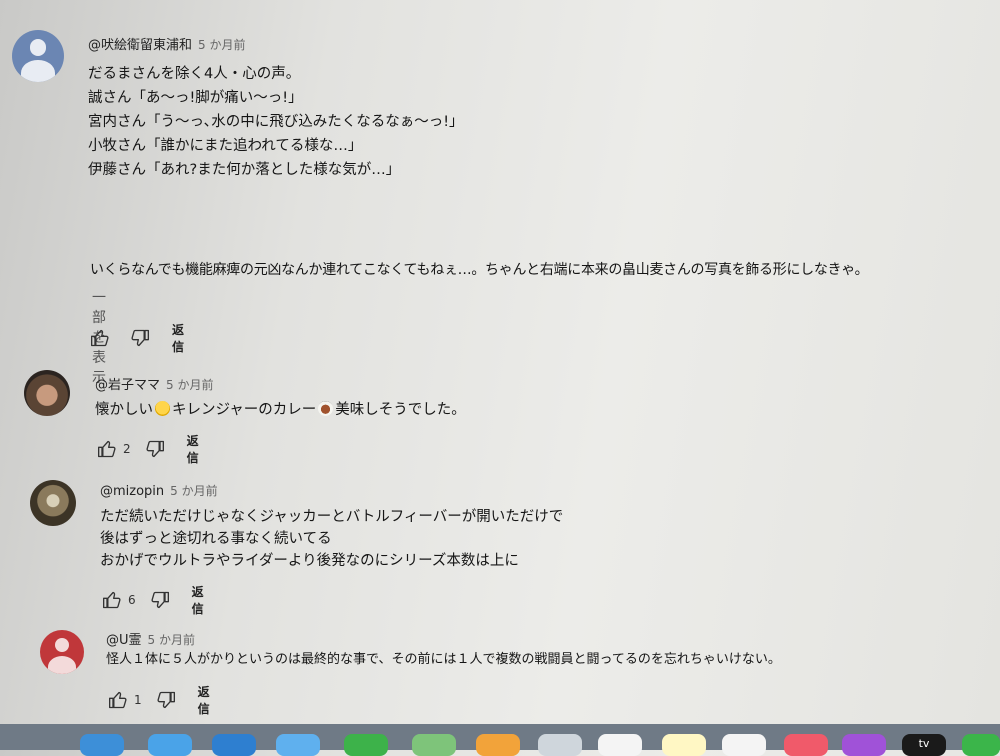  I want to click on podcasts-icon, so click(864, 745).